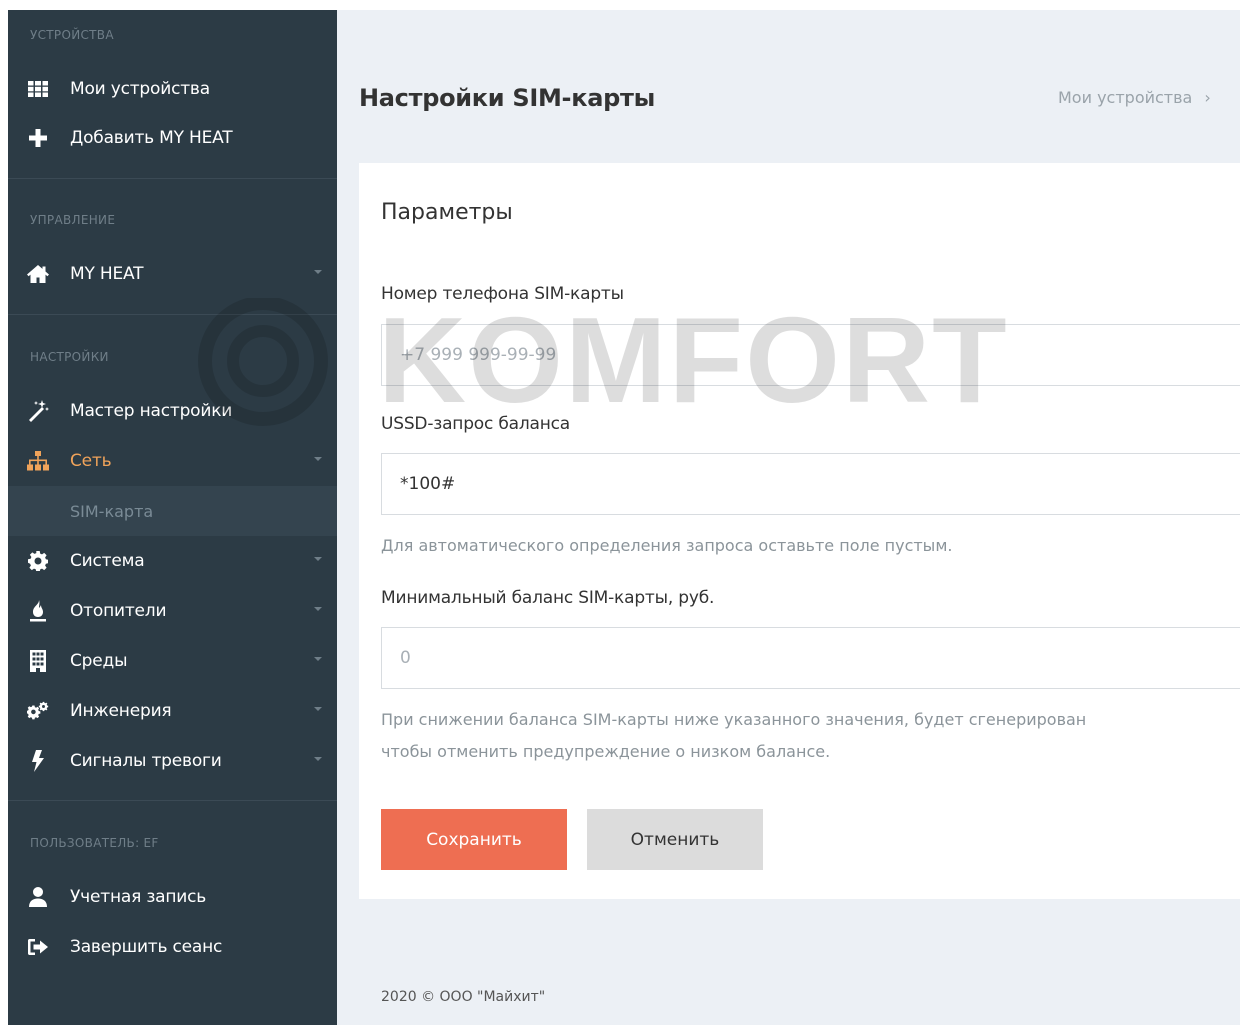  I want to click on sidebar-item-account: Учетная запись, so click(172, 897).